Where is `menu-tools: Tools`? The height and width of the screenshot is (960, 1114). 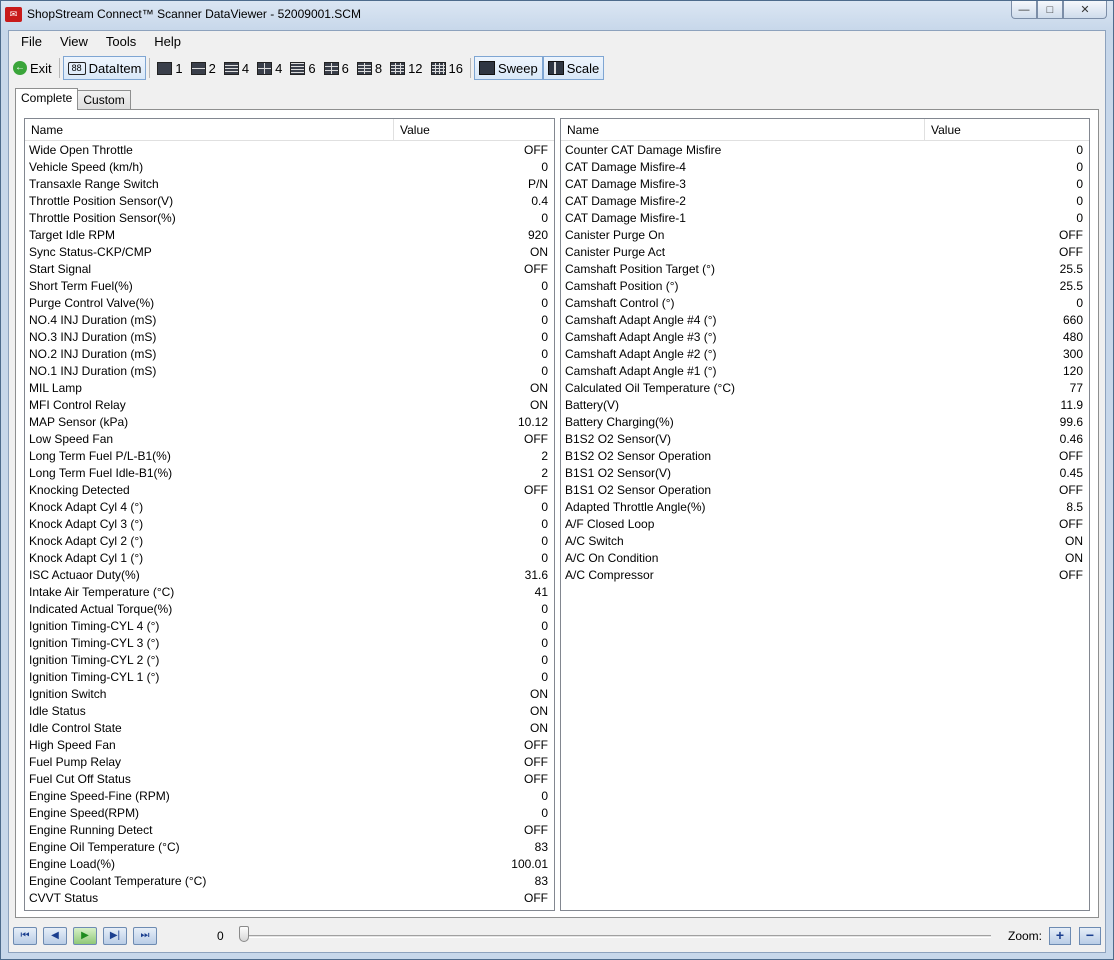
menu-tools: Tools is located at coordinates (121, 42).